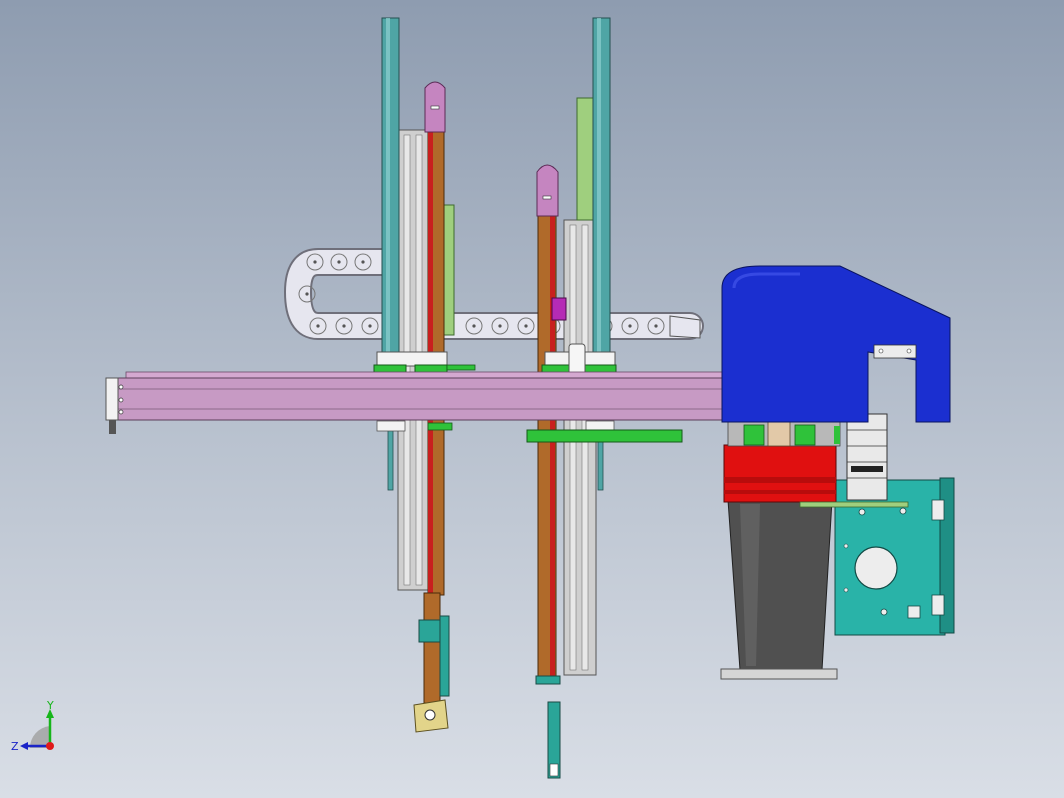 The image size is (1064, 798). Describe the element at coordinates (50, 746) in the screenshot. I see `triad-origin` at that location.